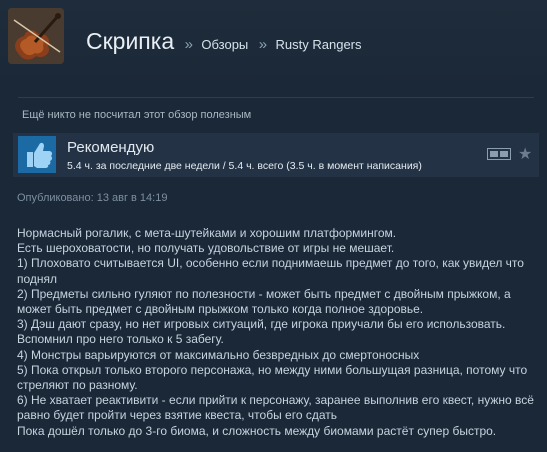  I want to click on breadcrumb-reviews-link: Обзоры, so click(224, 44).